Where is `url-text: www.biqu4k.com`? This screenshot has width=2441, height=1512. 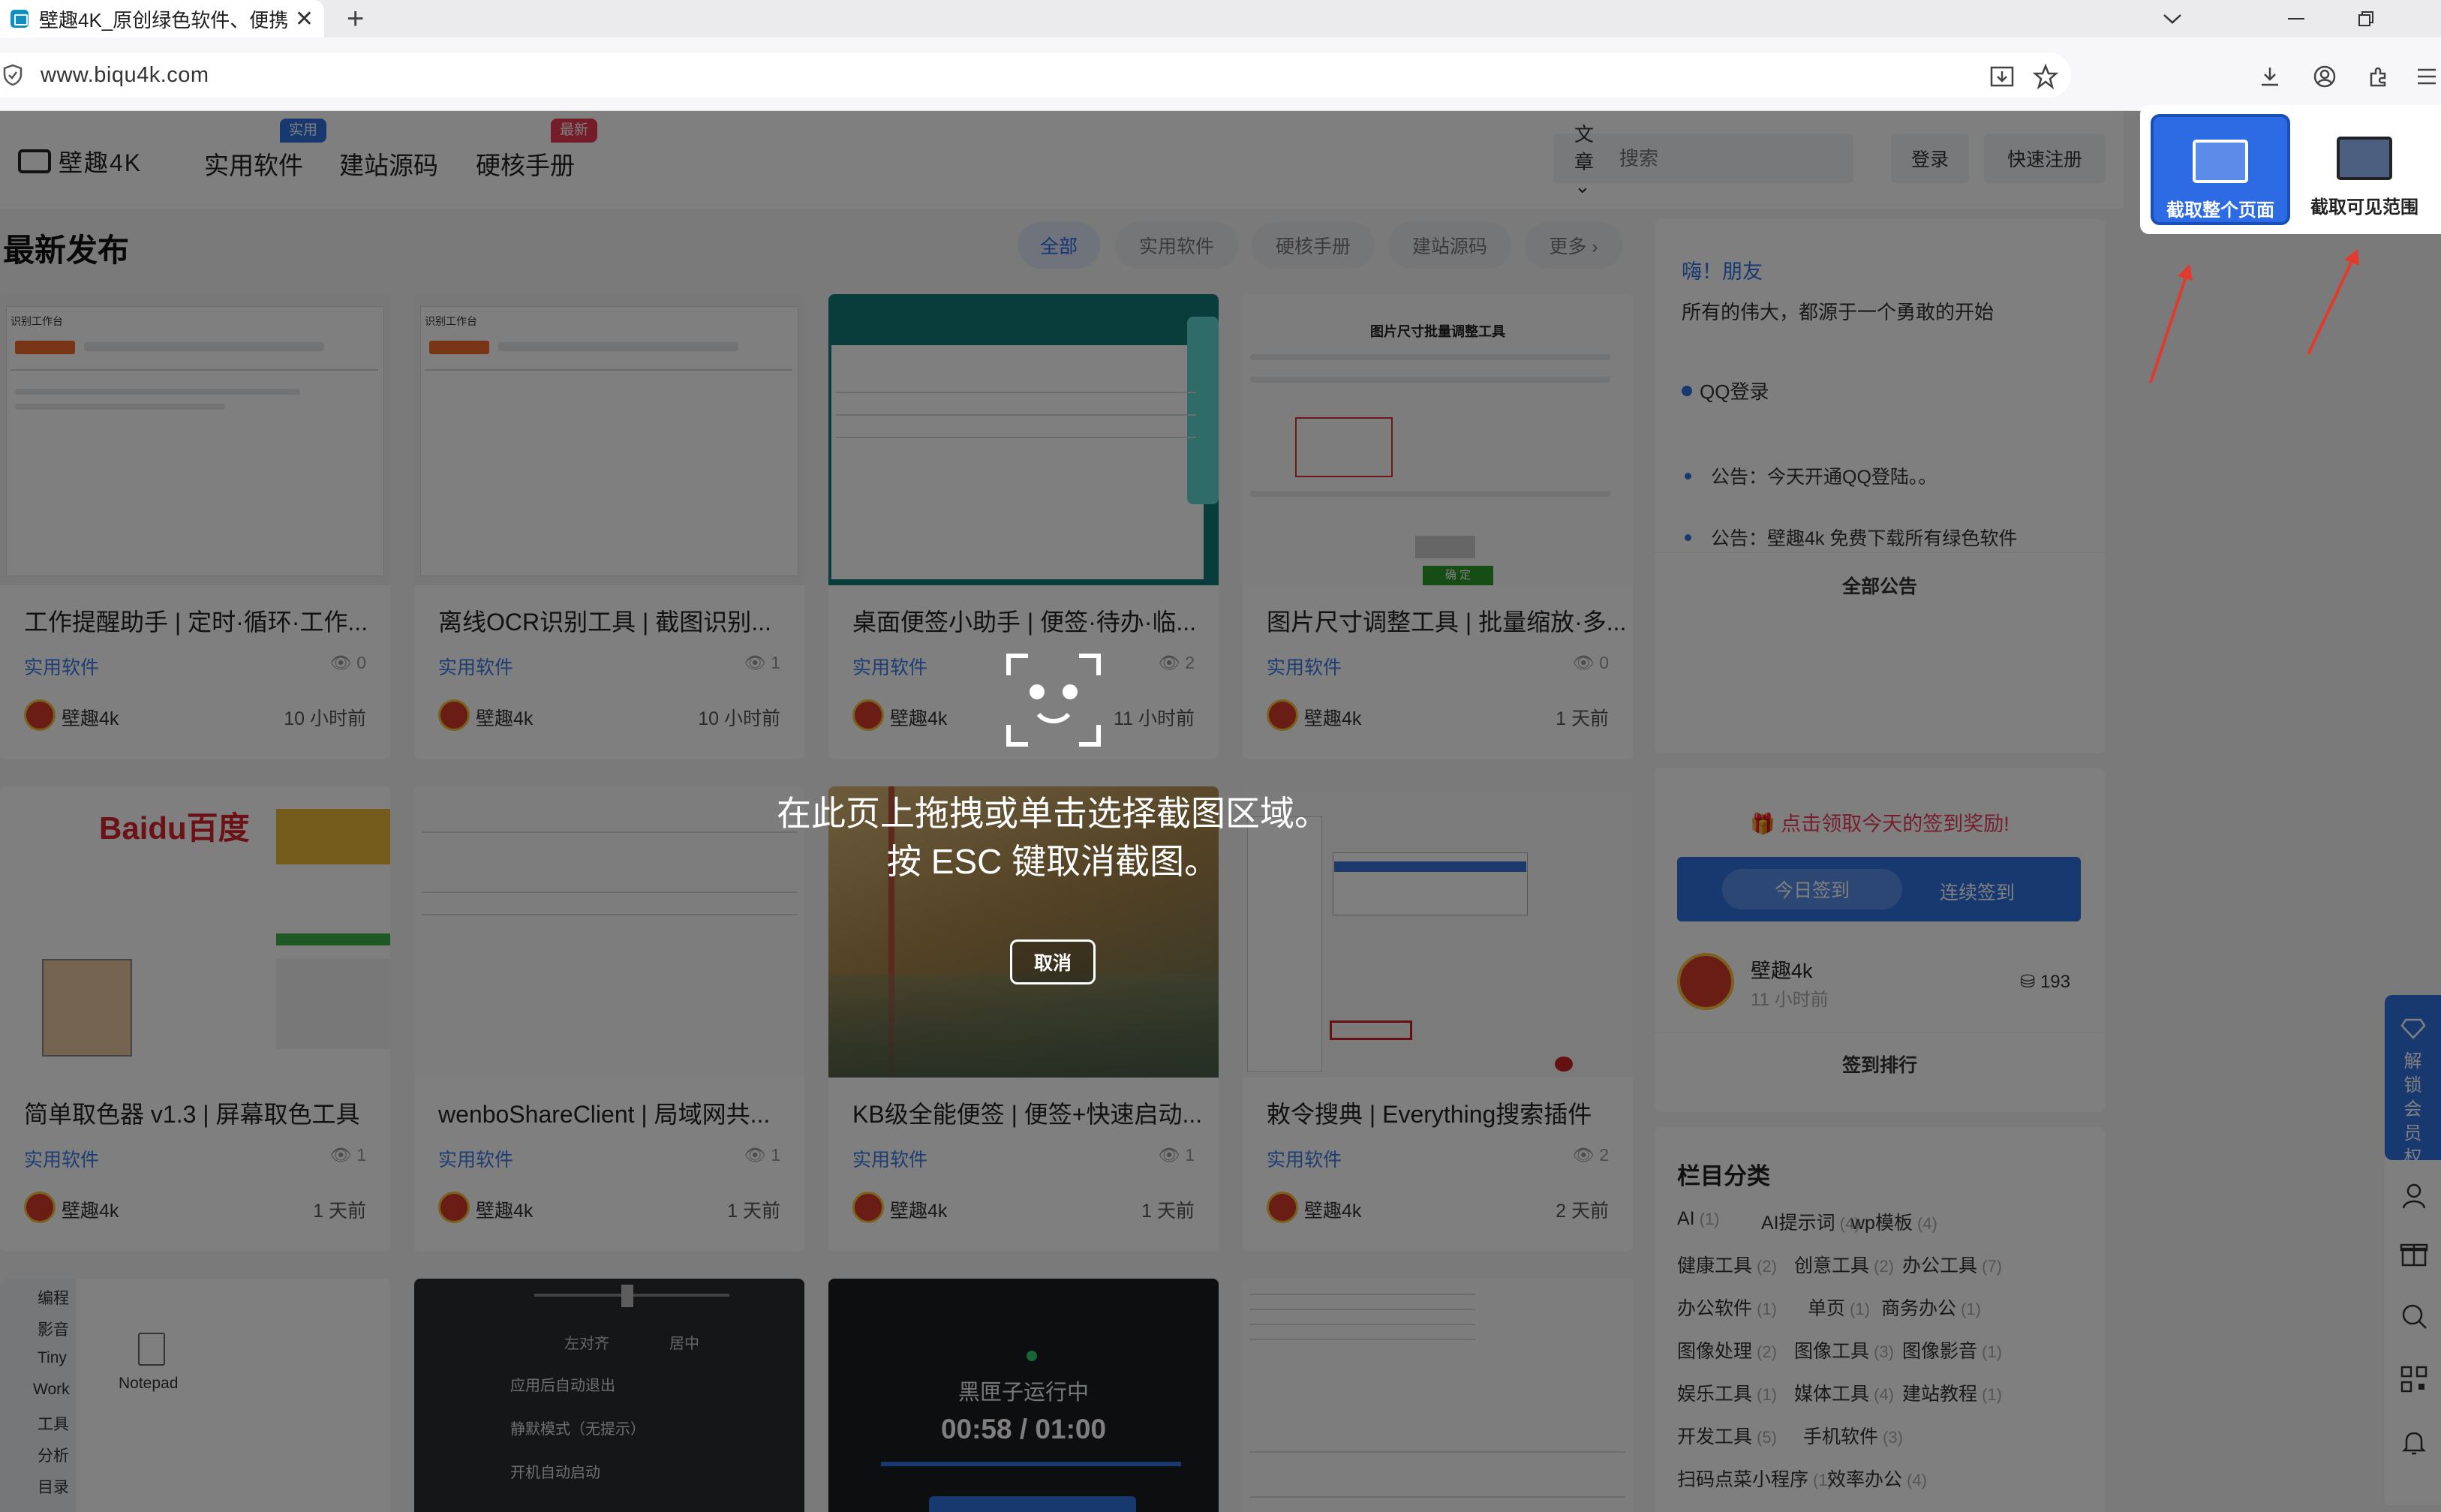 url-text: www.biqu4k.com is located at coordinates (125, 75).